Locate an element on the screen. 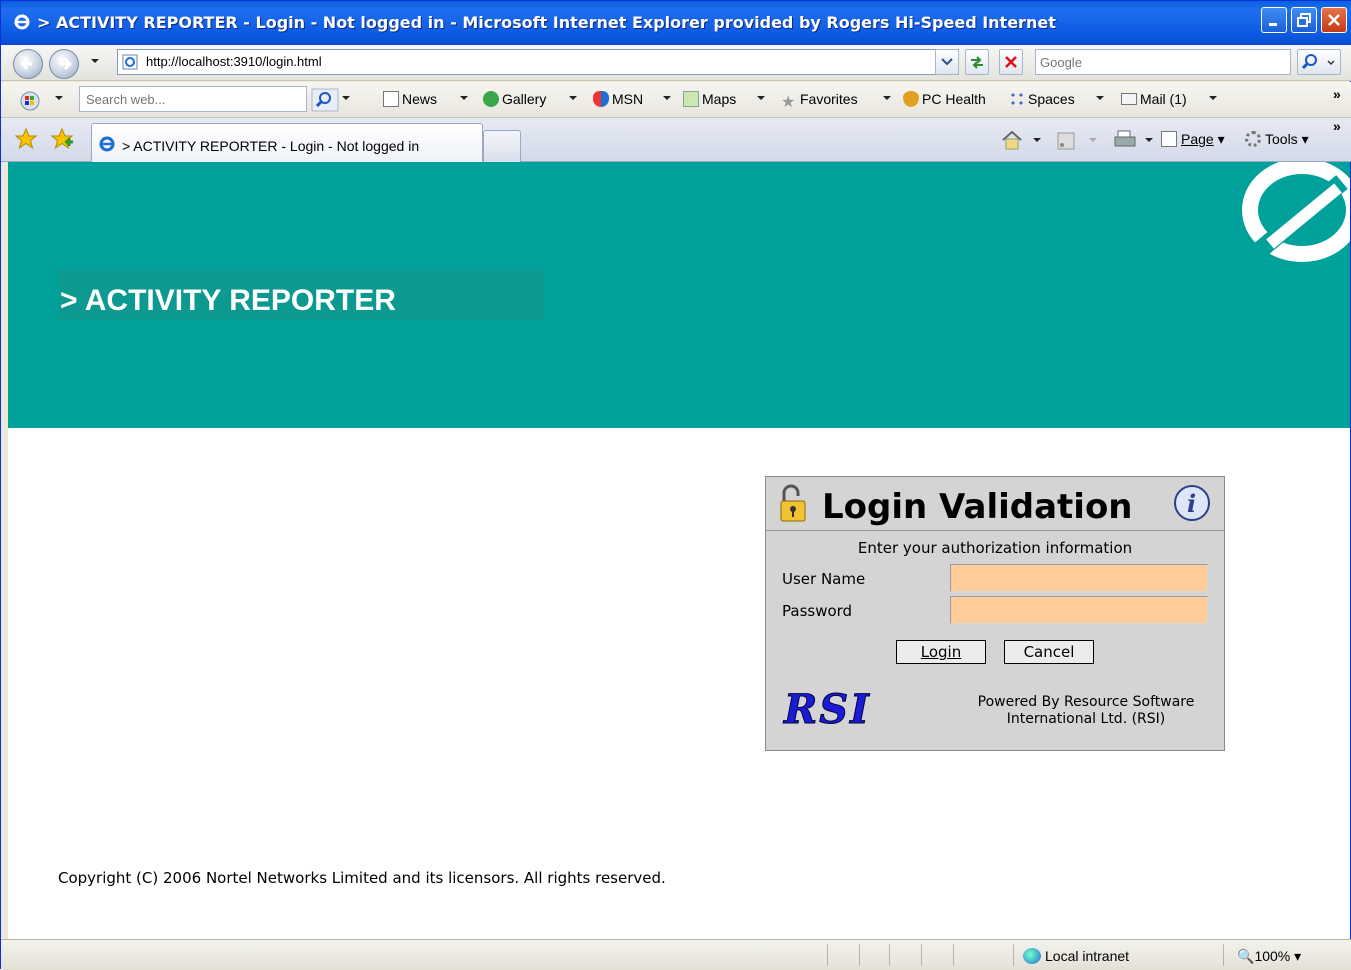  toolbar-news: News is located at coordinates (410, 99).